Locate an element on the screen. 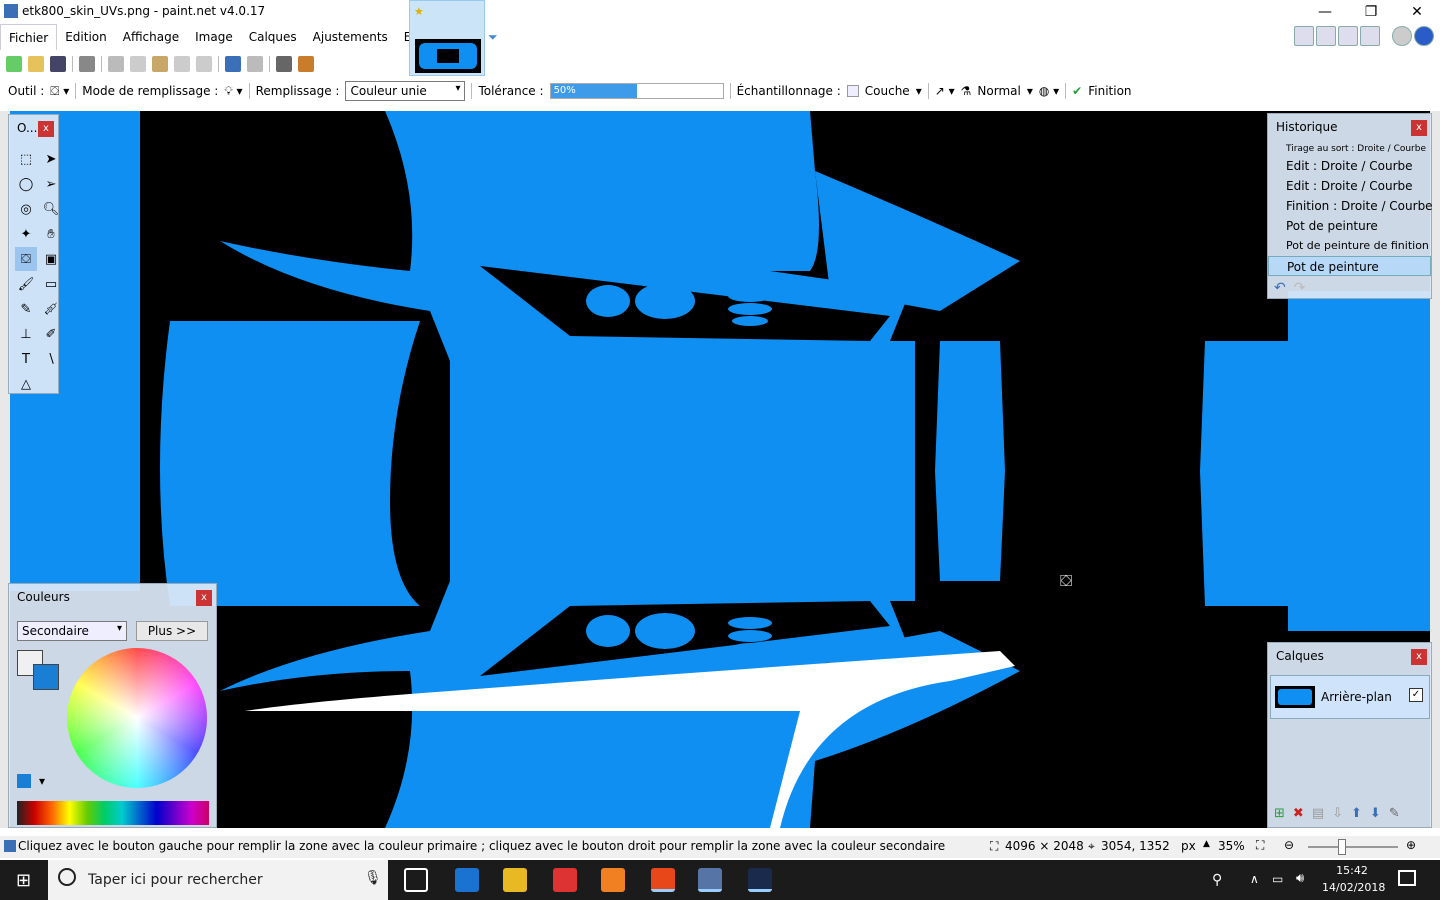  sampling-select: Couche is located at coordinates (887, 91).